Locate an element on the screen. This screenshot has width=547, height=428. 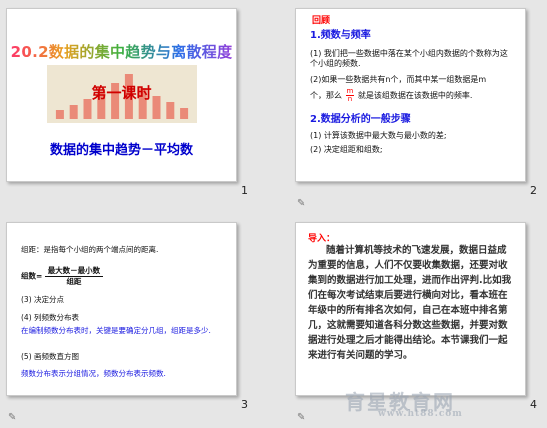
fraction-denominator: n is located at coordinates (350, 99).